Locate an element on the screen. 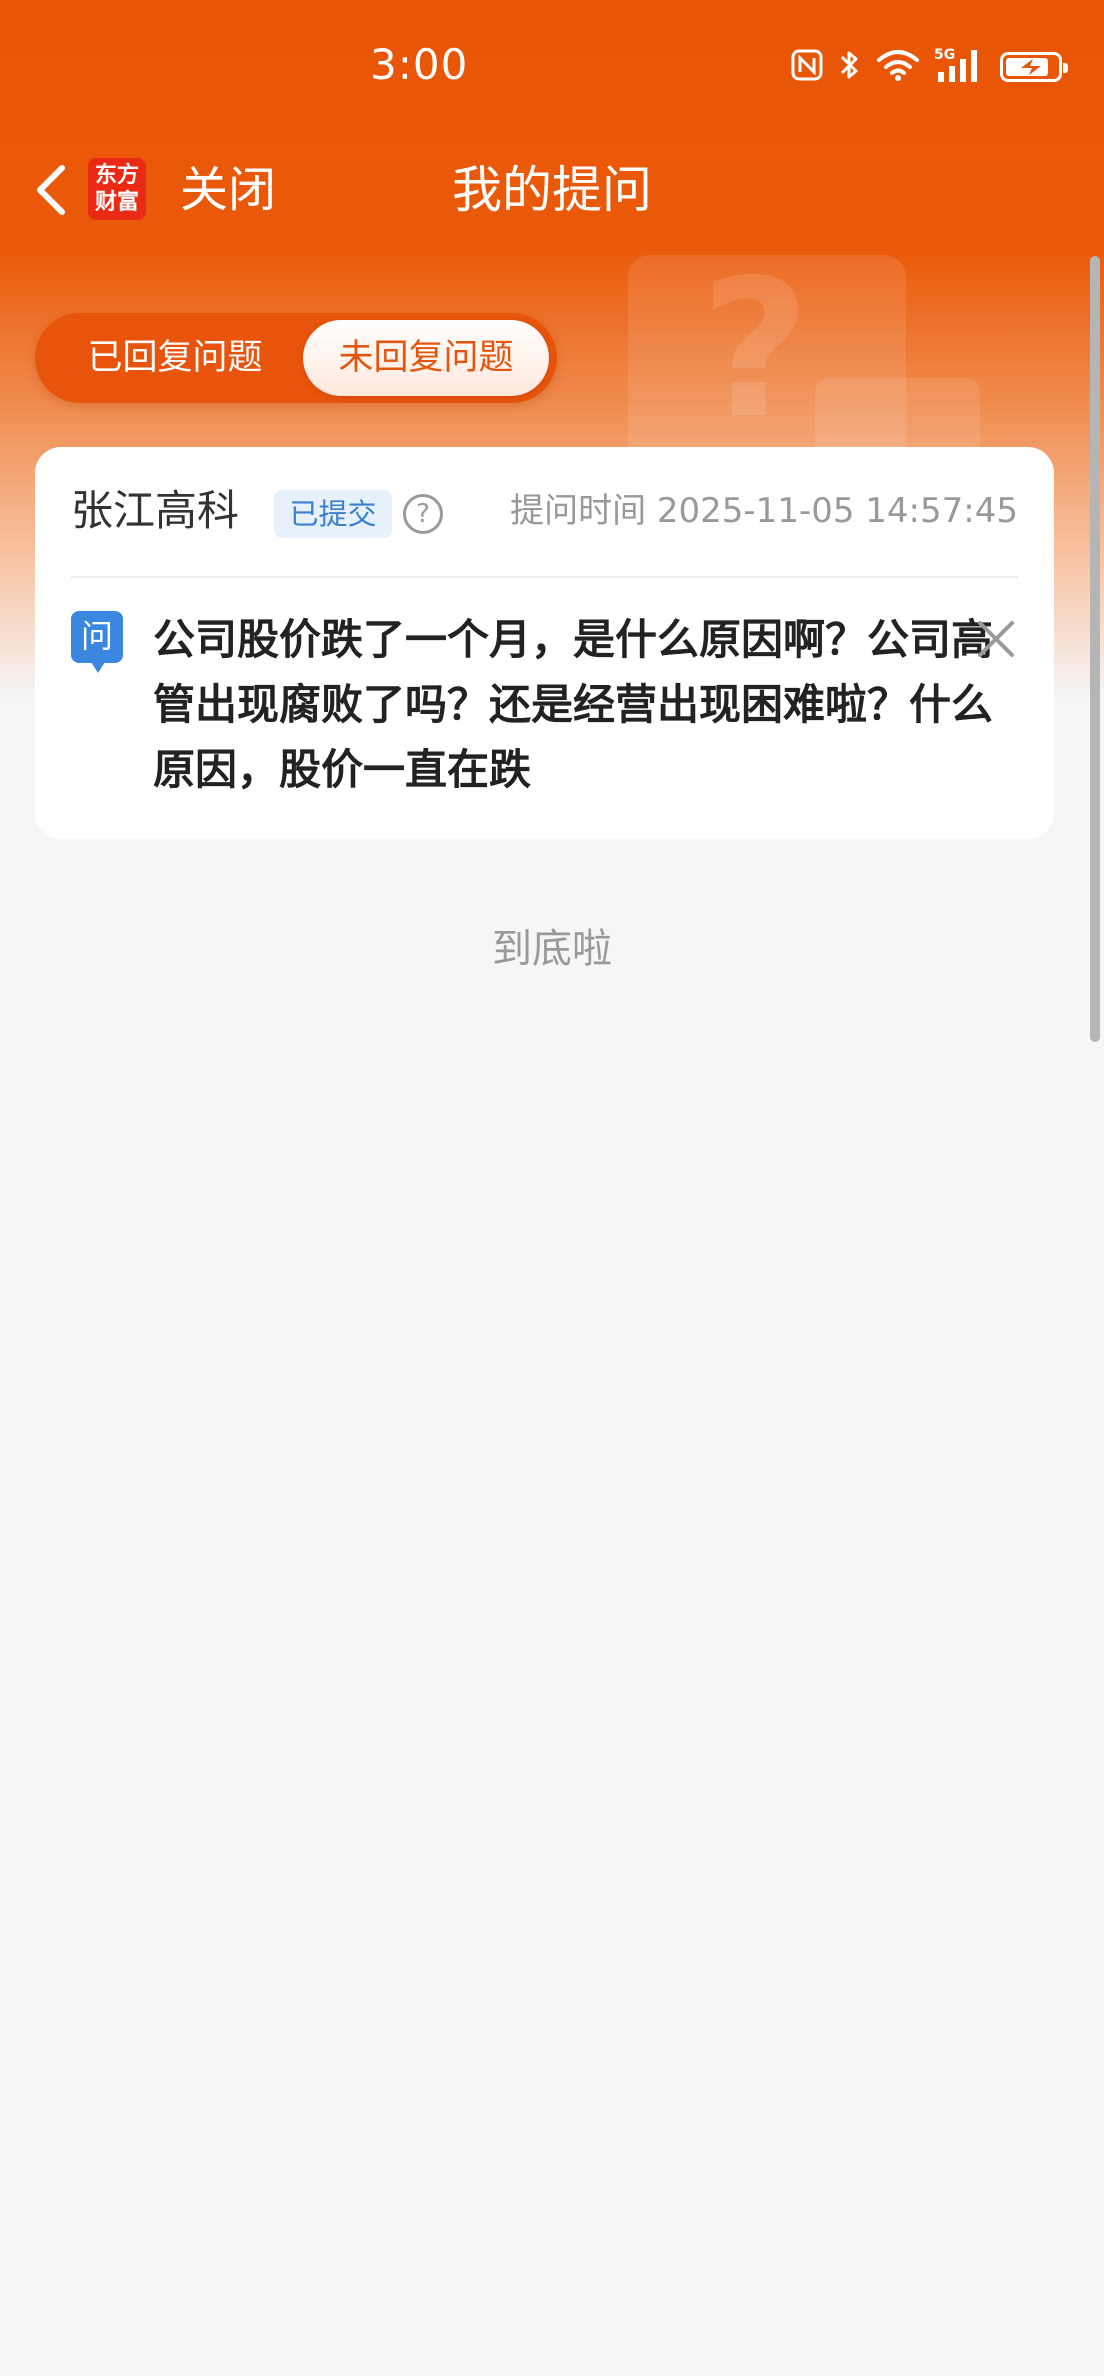 The width and height of the screenshot is (1104, 2376). bluetooth-icon is located at coordinates (850, 67).